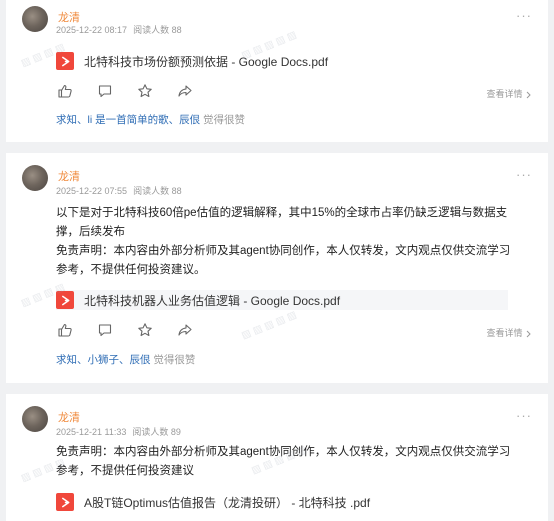 This screenshot has width=554, height=521. I want to click on likes-summary: 求知、li 是一首简单的歌、辰佷 觉得很赞, so click(150, 119).